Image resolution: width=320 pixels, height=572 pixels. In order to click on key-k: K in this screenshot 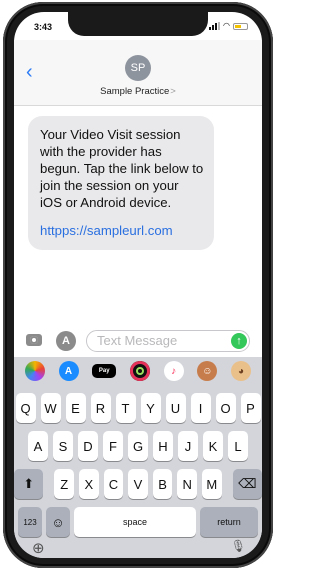, I will do `click(213, 446)`.